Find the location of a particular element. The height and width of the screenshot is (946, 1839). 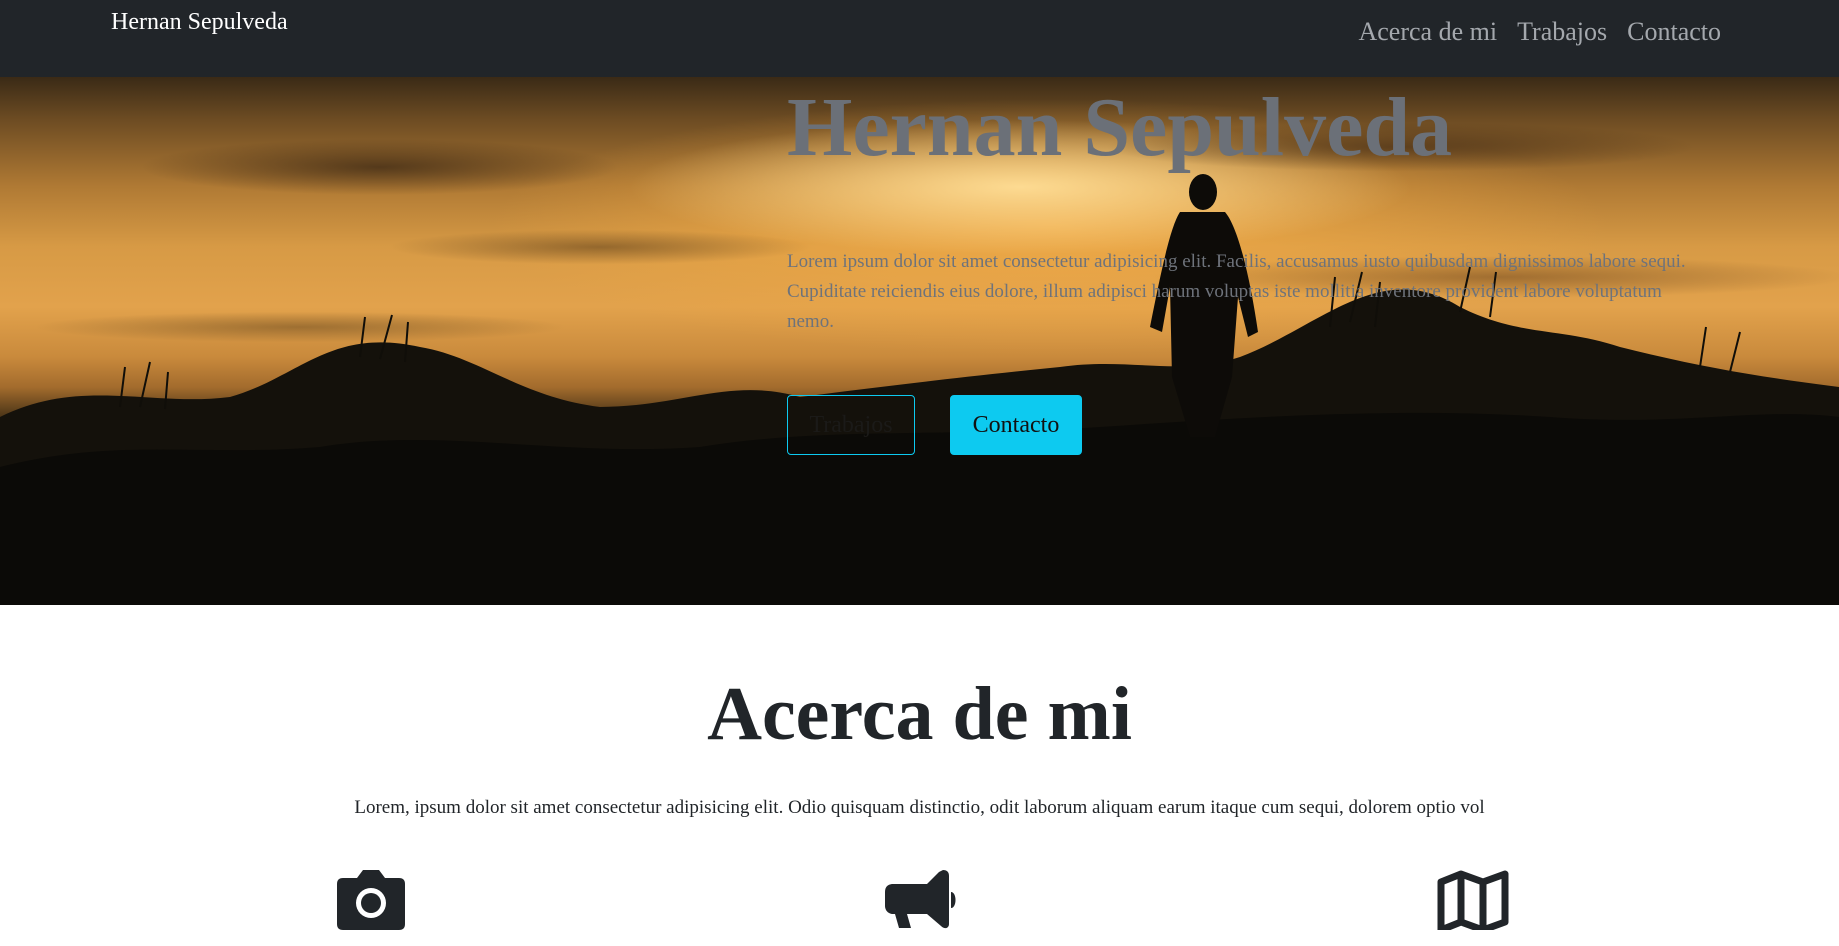

megaphone-icon is located at coordinates (920, 899).